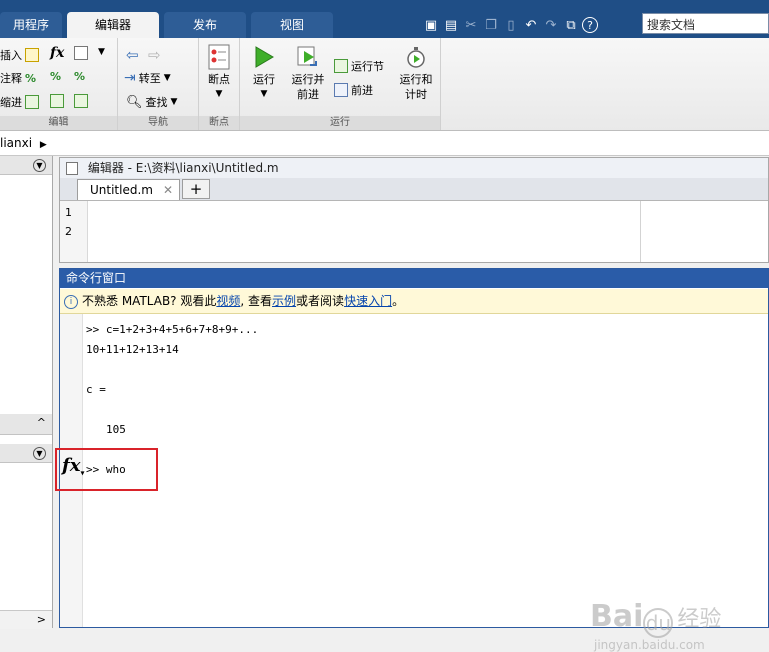 This screenshot has height=652, width=769. Describe the element at coordinates (168, 190) in the screenshot. I see `close-icon: ✕` at that location.